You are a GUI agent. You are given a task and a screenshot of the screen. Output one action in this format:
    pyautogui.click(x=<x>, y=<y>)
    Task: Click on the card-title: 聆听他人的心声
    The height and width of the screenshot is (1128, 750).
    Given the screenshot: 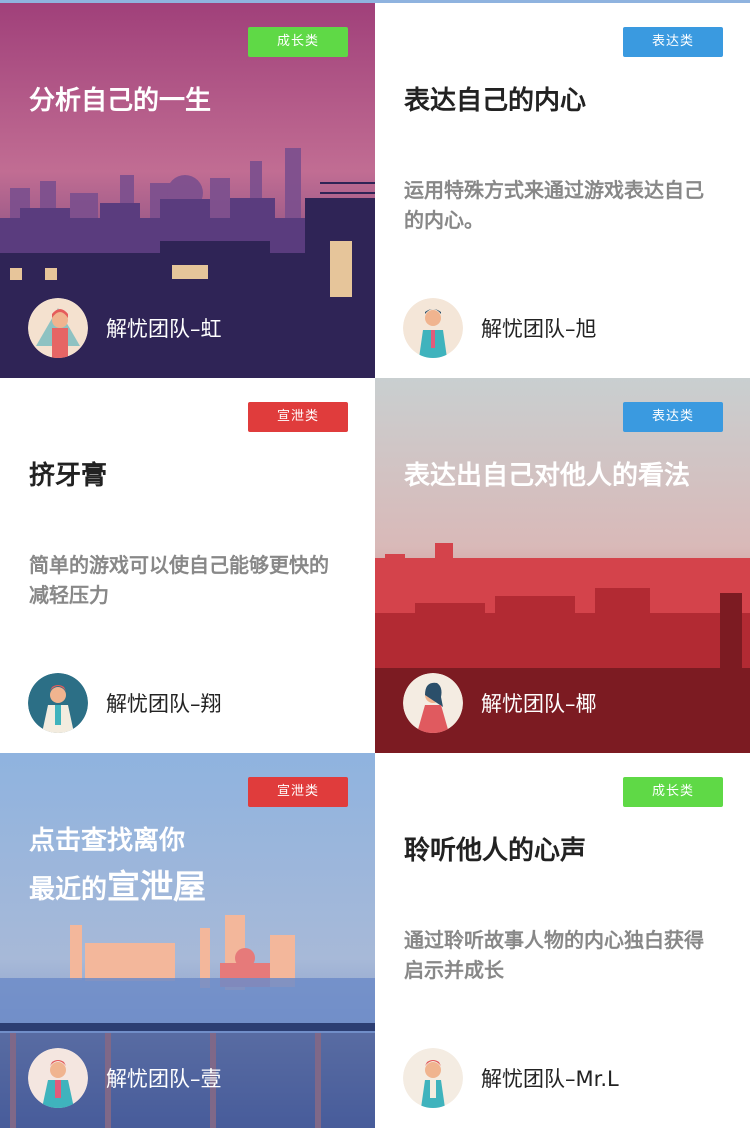 What is the action you would take?
    pyautogui.click(x=495, y=851)
    